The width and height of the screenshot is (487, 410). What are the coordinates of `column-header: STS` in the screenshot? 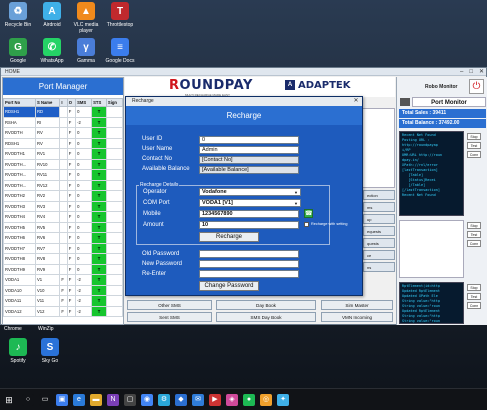 It's located at (99, 102).